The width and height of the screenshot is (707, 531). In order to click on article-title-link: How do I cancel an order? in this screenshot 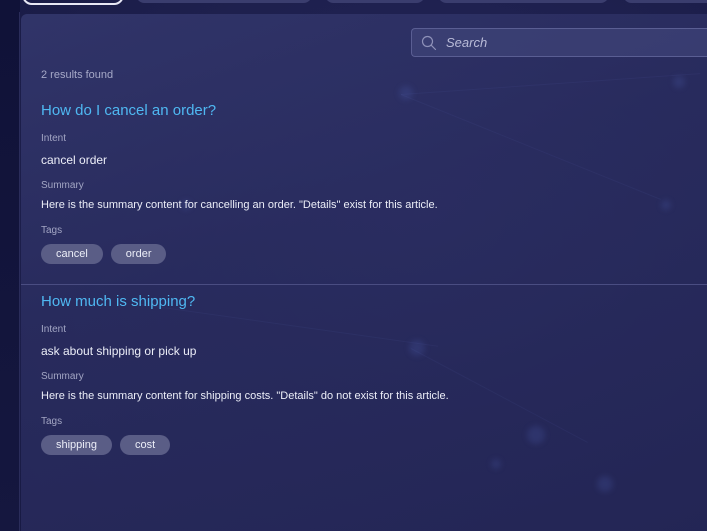, I will do `click(128, 110)`.